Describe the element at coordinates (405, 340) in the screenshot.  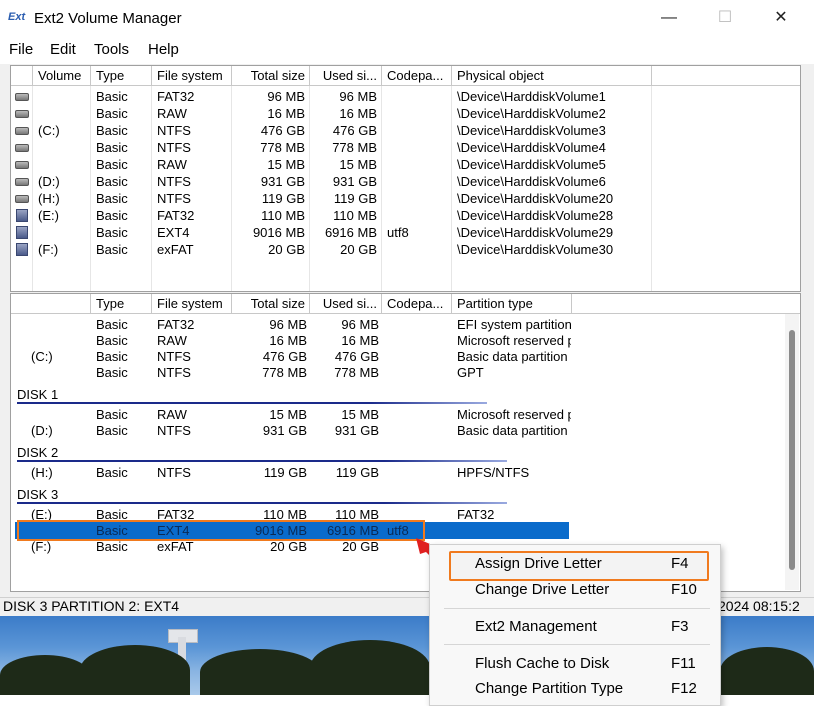
I see `table-row: Basic RAW 16 MB 16 MB Microsoft reserved p` at that location.